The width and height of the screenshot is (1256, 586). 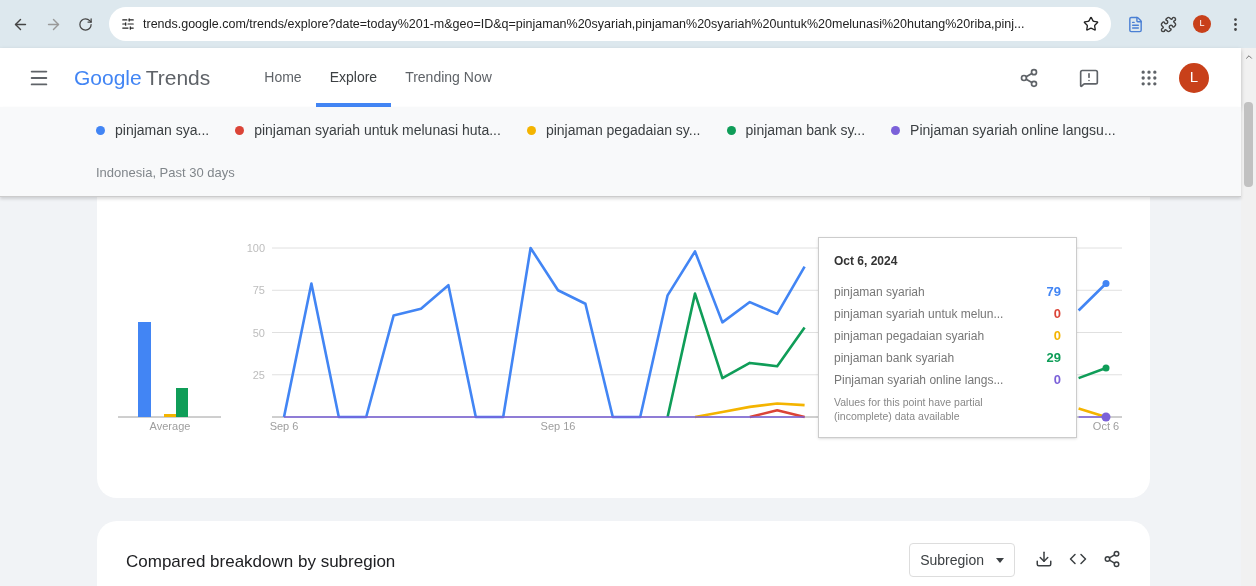 What do you see at coordinates (1248, 57) in the screenshot?
I see `scroll-up-icon` at bounding box center [1248, 57].